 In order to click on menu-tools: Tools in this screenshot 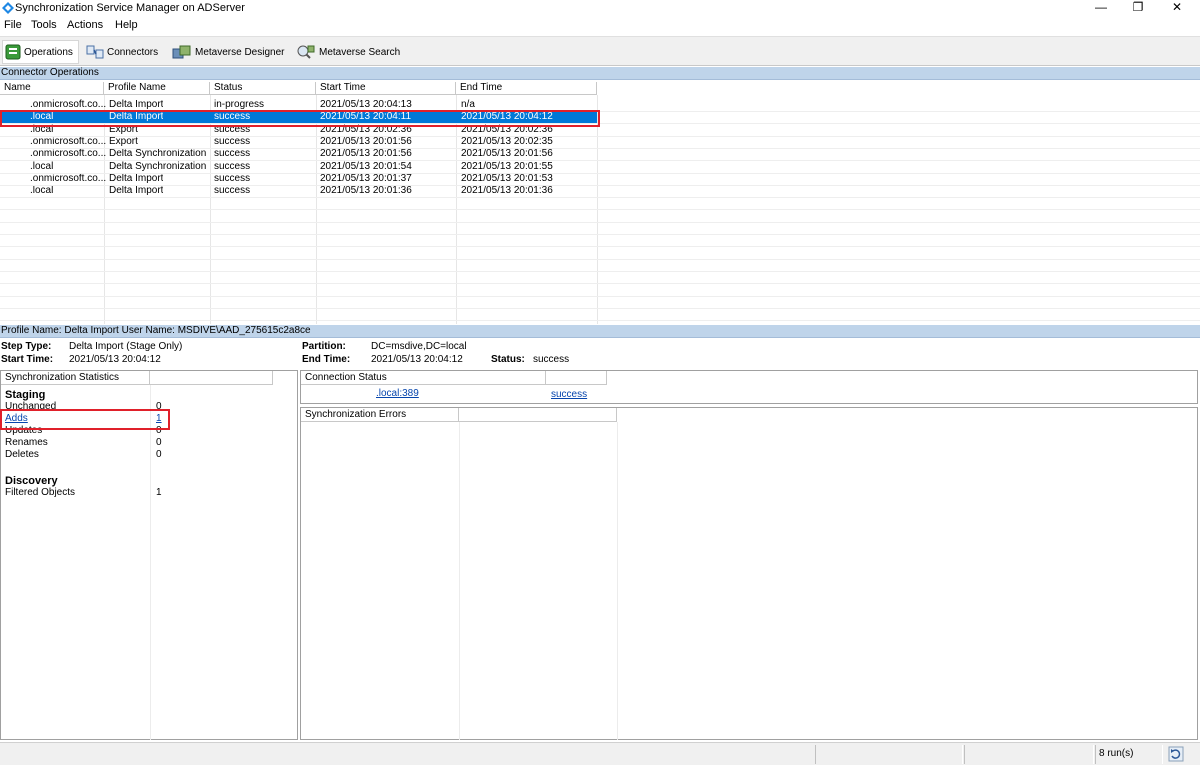, I will do `click(44, 25)`.